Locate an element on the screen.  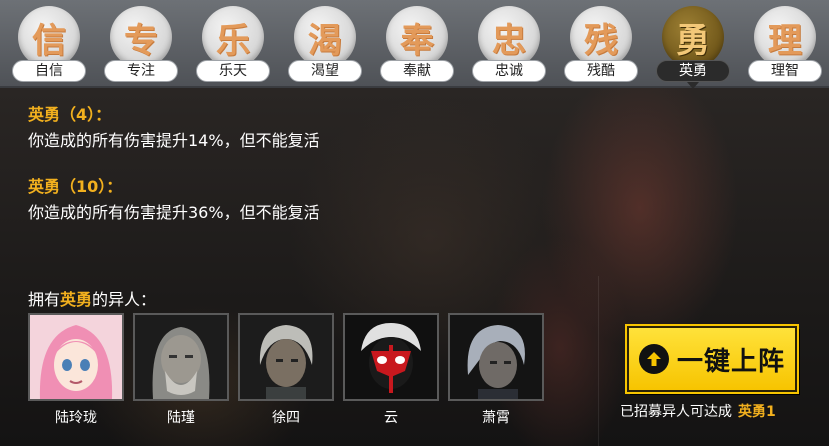
portrait-silver-hair-man-icon is located at coordinates (496, 357).